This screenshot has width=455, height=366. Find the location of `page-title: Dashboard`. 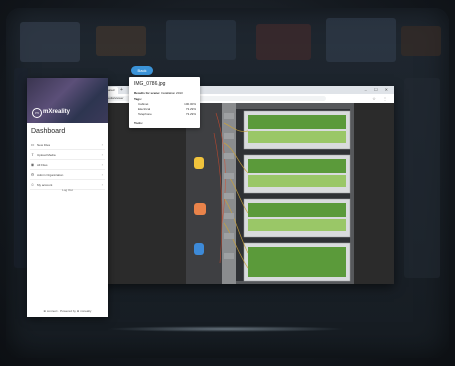

page-title: Dashboard is located at coordinates (48, 131).